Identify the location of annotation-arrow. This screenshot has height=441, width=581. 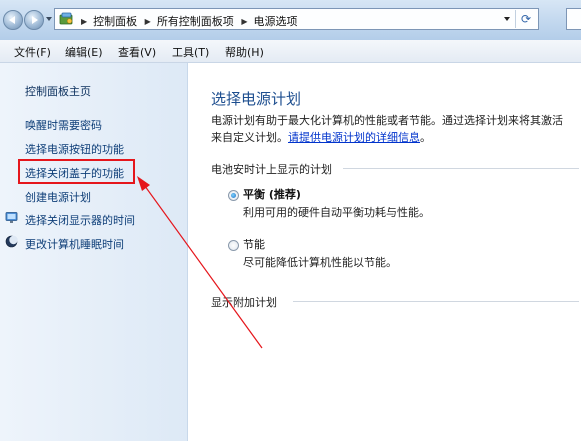
(200, 262).